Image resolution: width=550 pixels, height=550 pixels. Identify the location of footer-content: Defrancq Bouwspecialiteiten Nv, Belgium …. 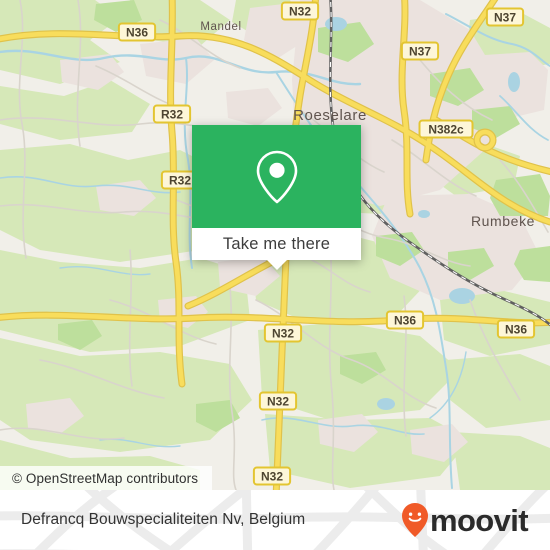
(275, 520).